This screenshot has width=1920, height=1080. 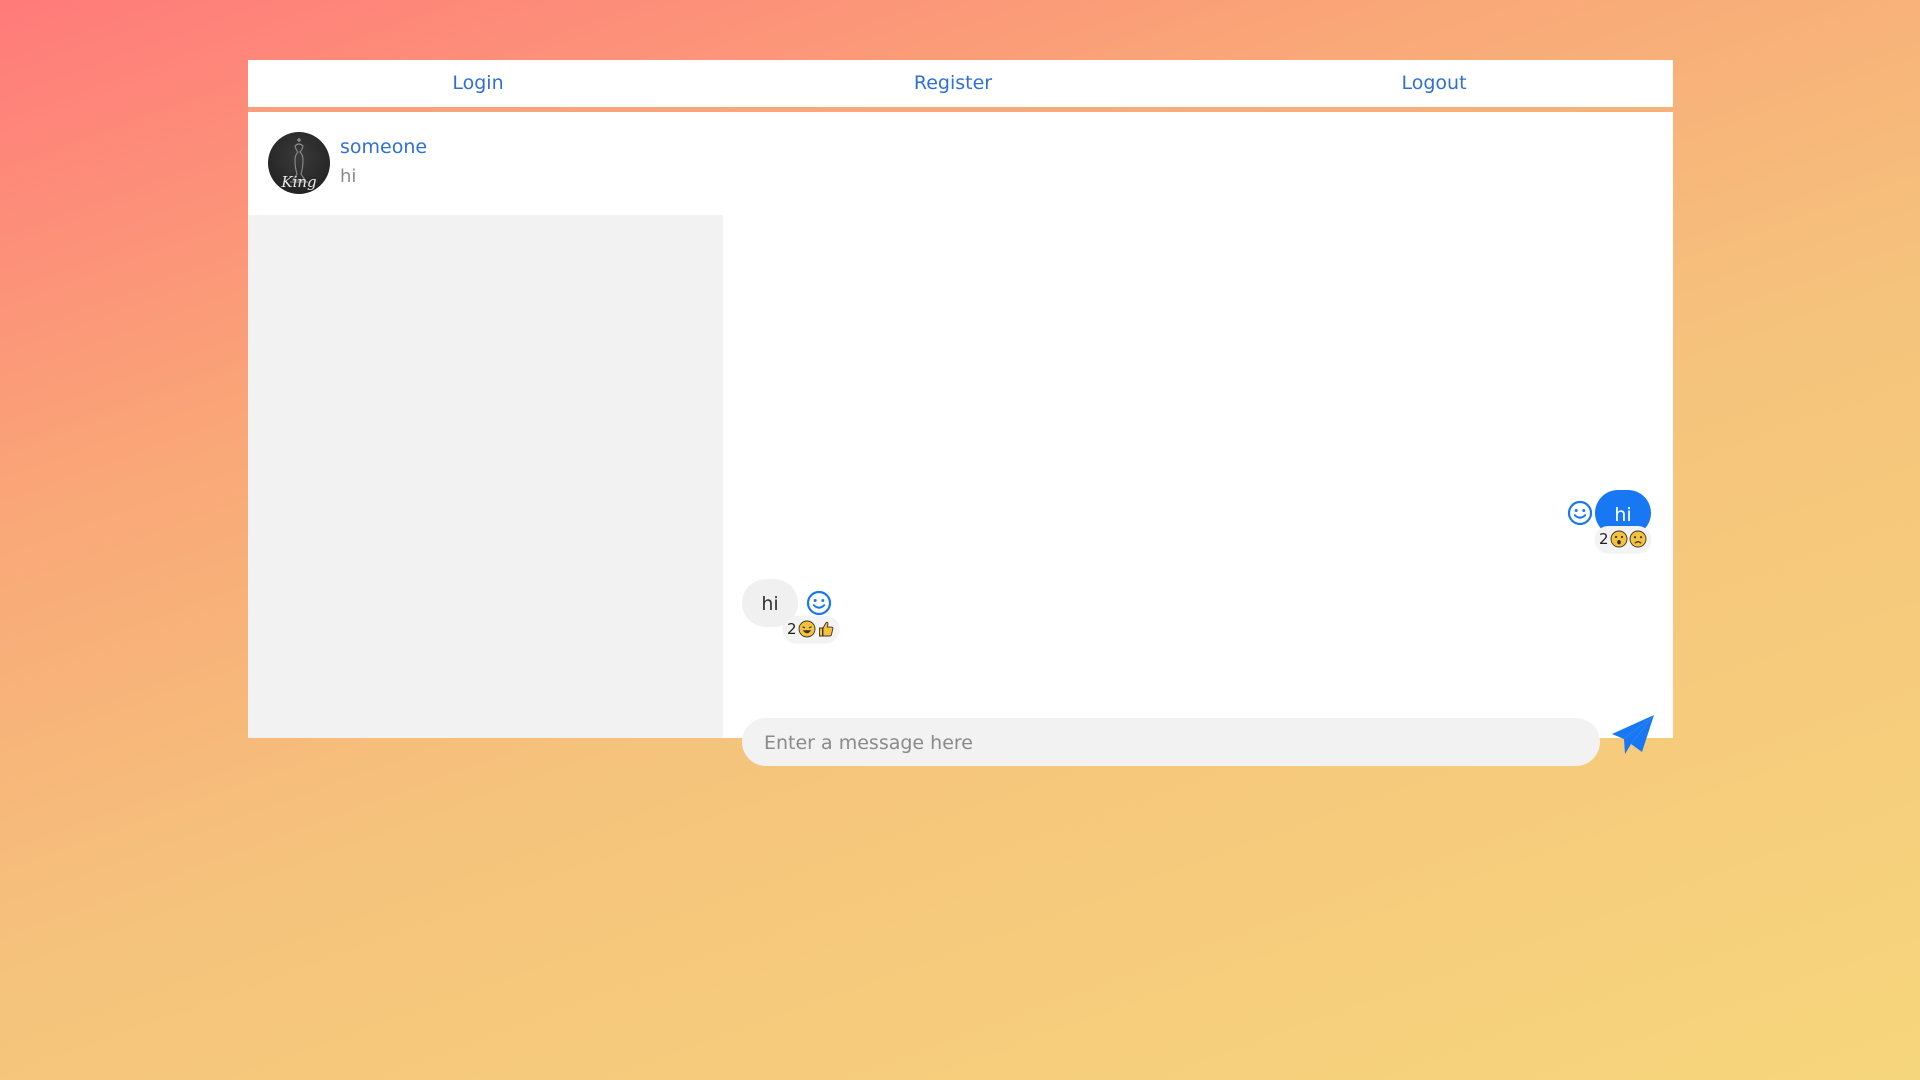 I want to click on avatar-logo-text: King, so click(x=298, y=182).